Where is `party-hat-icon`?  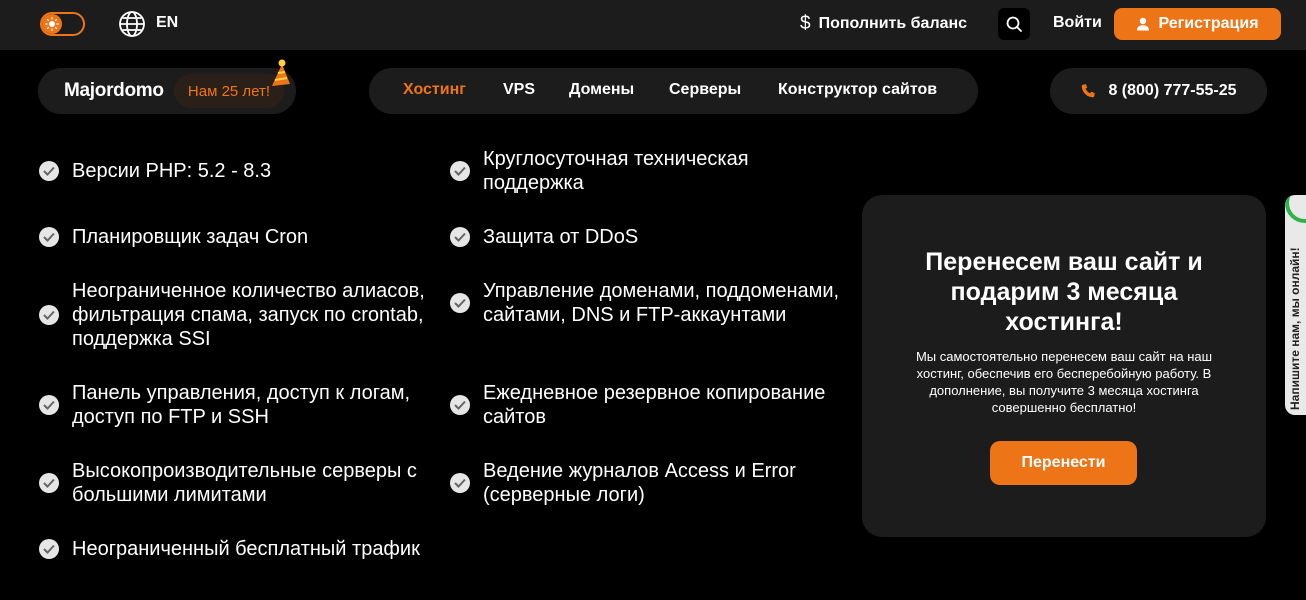 party-hat-icon is located at coordinates (281, 72).